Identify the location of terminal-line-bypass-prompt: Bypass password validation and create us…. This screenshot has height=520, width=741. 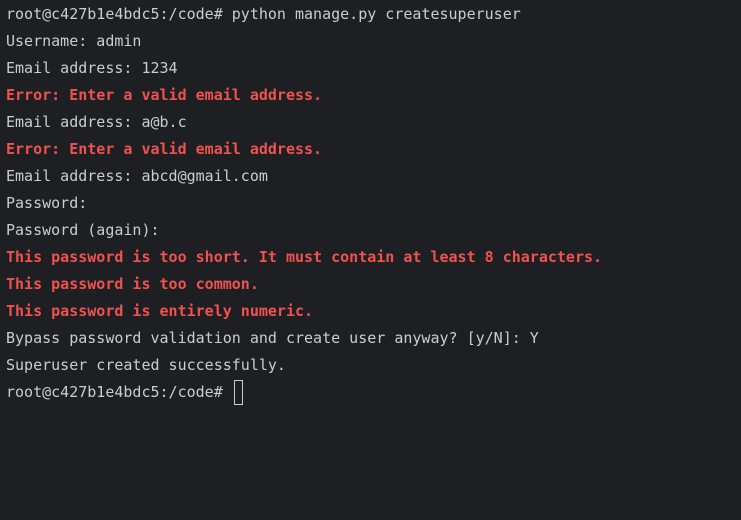
(272, 338).